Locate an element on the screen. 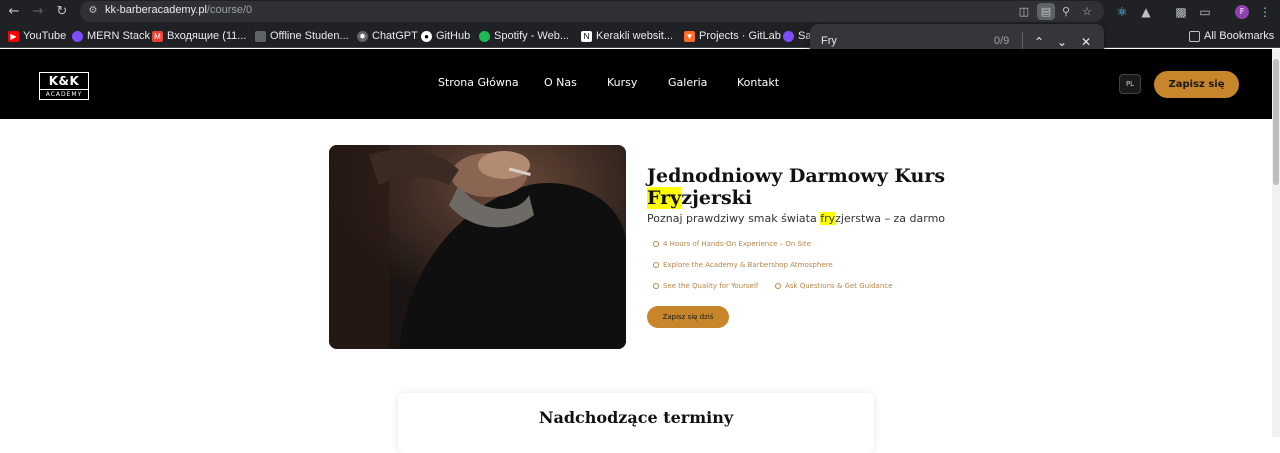 The image size is (1280, 453). upcoming-dates-card: Nadchodzące terminy is located at coordinates (636, 423).